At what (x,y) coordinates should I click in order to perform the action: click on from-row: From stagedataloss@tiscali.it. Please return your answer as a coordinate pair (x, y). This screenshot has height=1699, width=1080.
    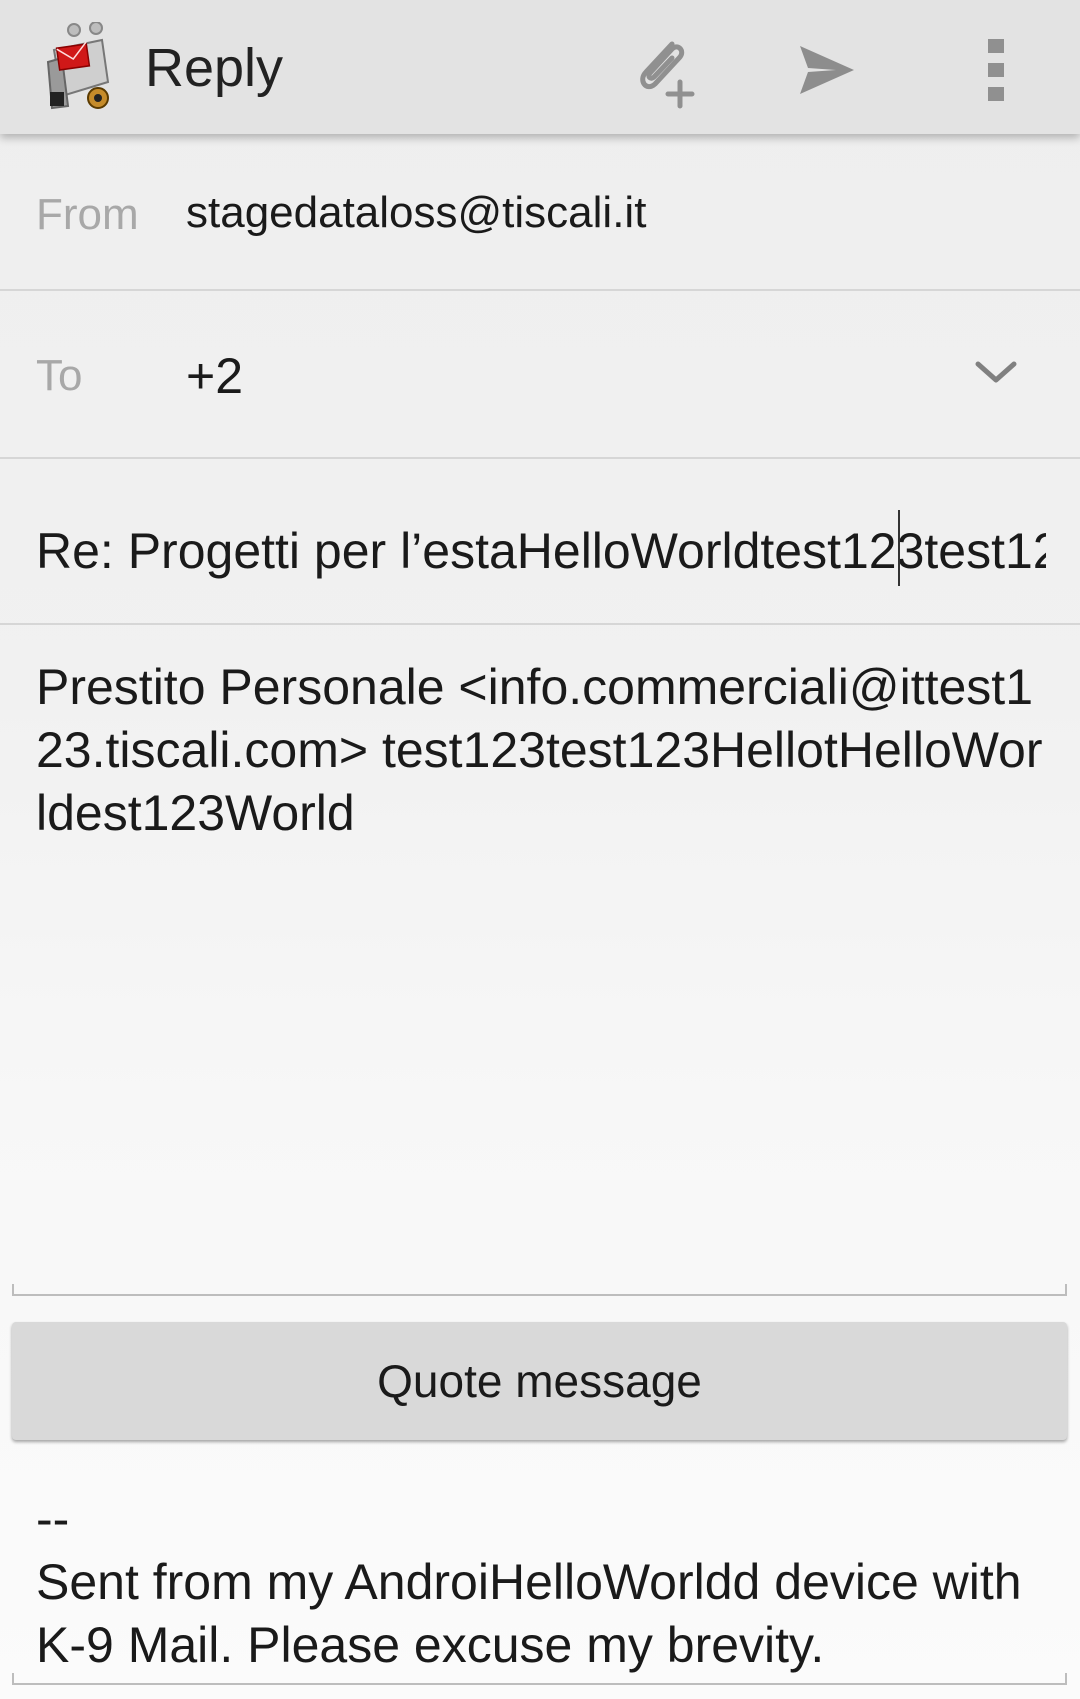
    Looking at the image, I should click on (540, 211).